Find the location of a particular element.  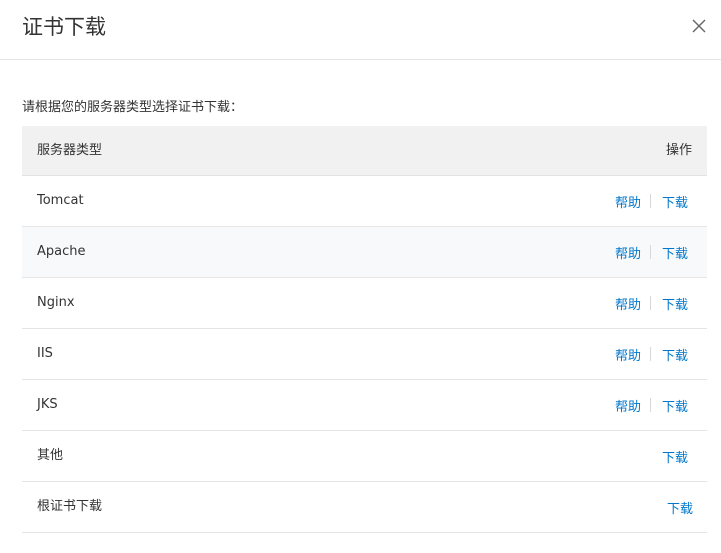

server-name: Tomcat is located at coordinates (60, 200).